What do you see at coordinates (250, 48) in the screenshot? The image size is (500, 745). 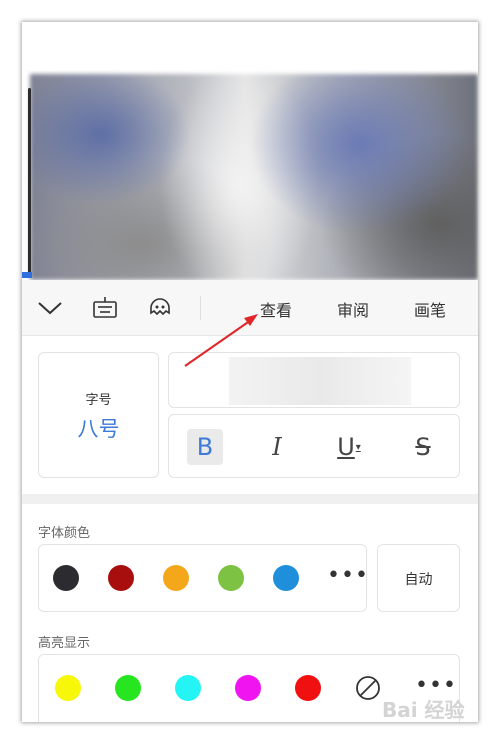 I see `status-area` at bounding box center [250, 48].